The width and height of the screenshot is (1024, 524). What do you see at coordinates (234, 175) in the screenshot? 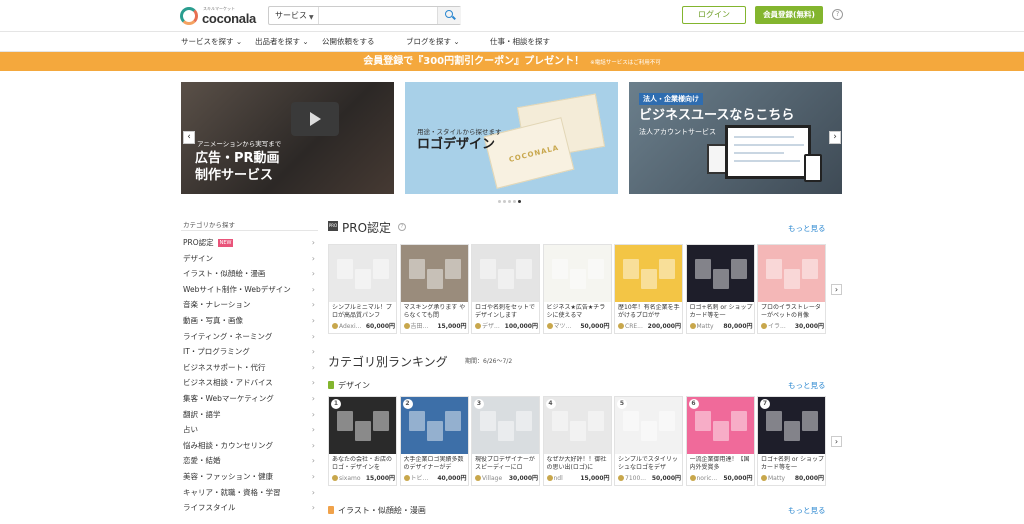
I see `hero-slide-title-2: 制作サービス` at bounding box center [234, 175].